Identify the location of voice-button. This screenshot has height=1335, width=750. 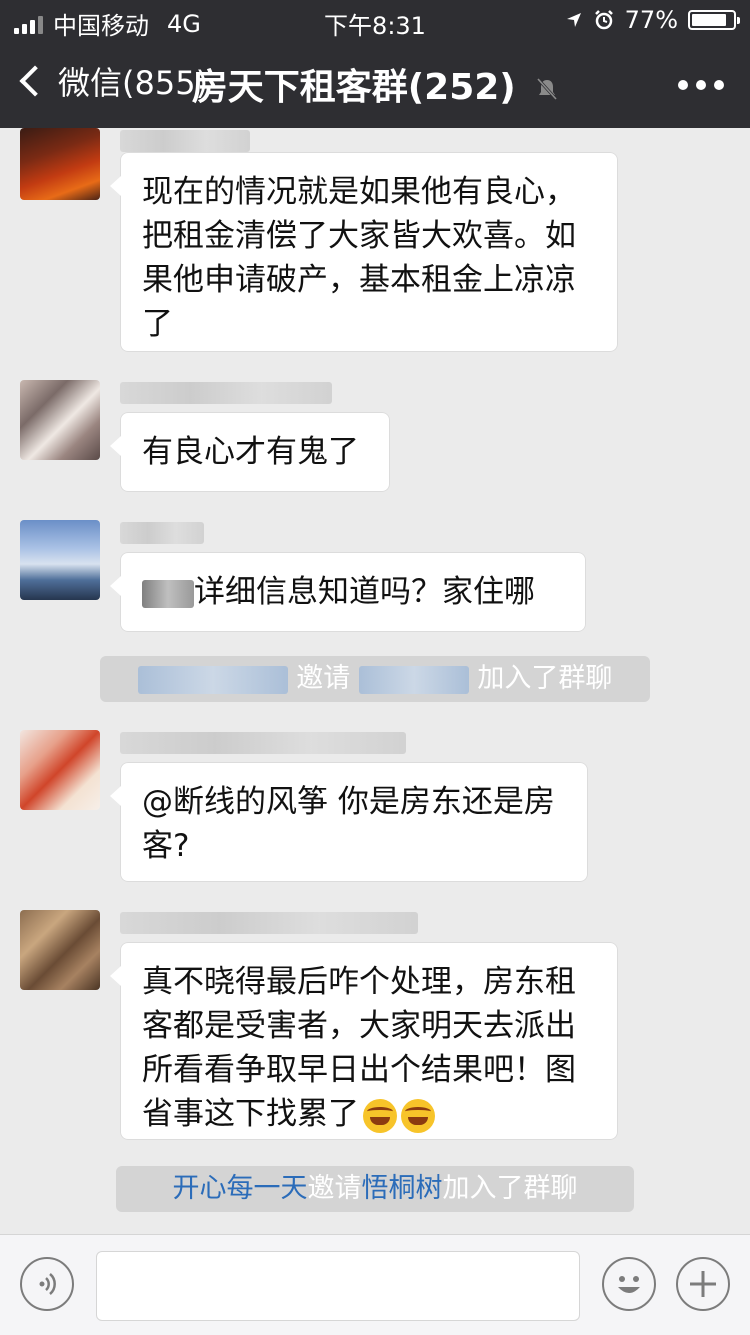
(47, 1284).